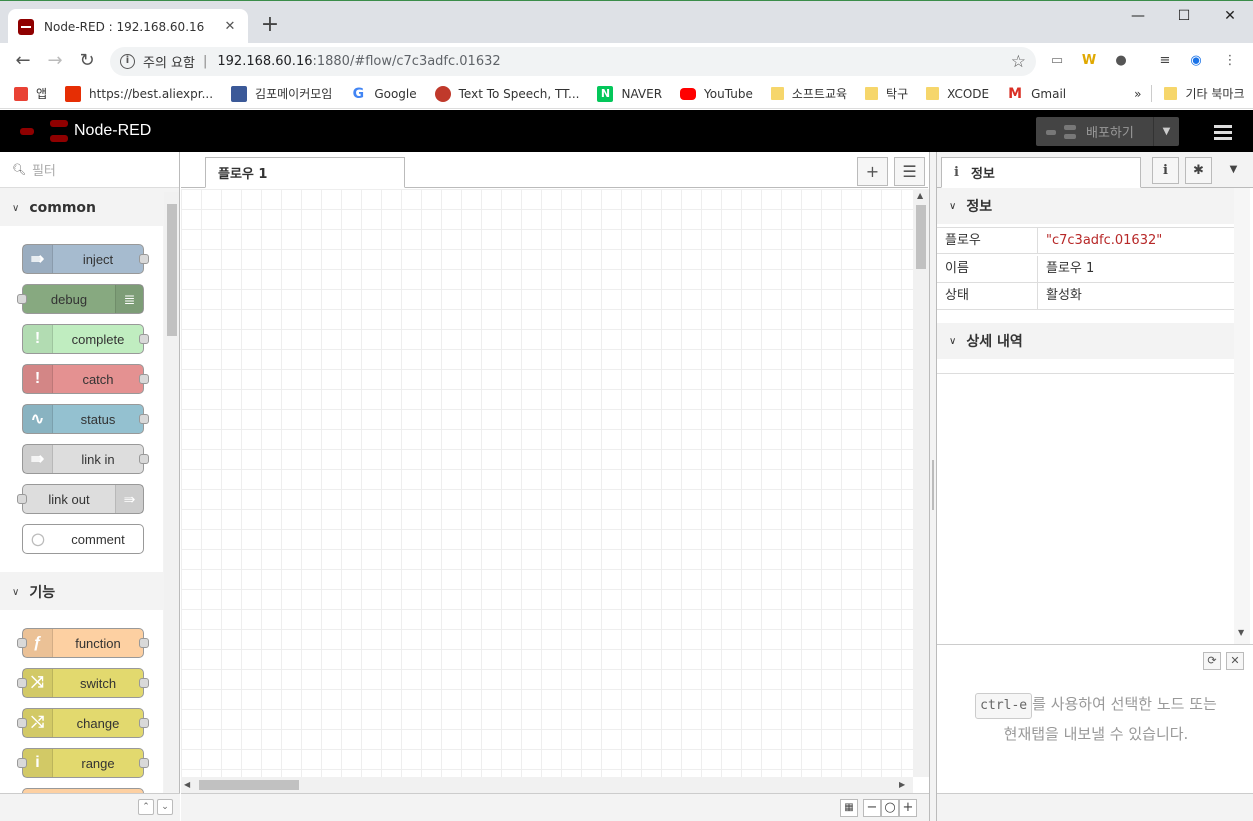  Describe the element at coordinates (1212, 661) in the screenshot. I see `refresh-tip-icon: ⟳` at that location.